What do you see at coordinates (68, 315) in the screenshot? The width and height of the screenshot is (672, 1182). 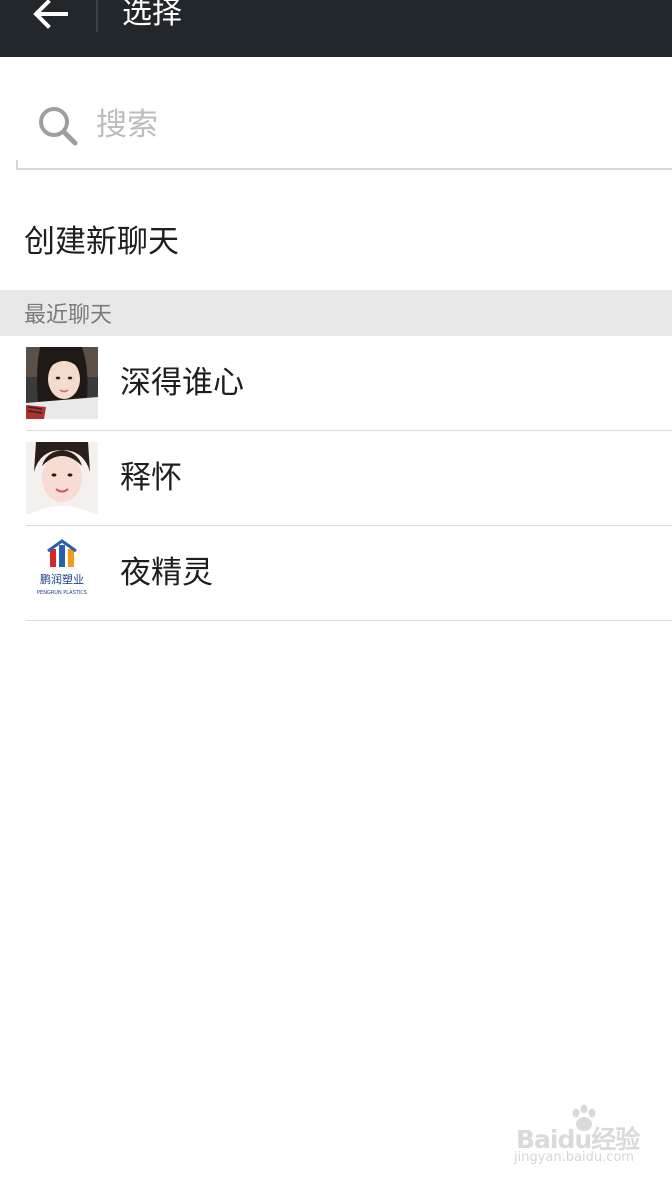 I see `recent-chats-label: 最近聊天` at bounding box center [68, 315].